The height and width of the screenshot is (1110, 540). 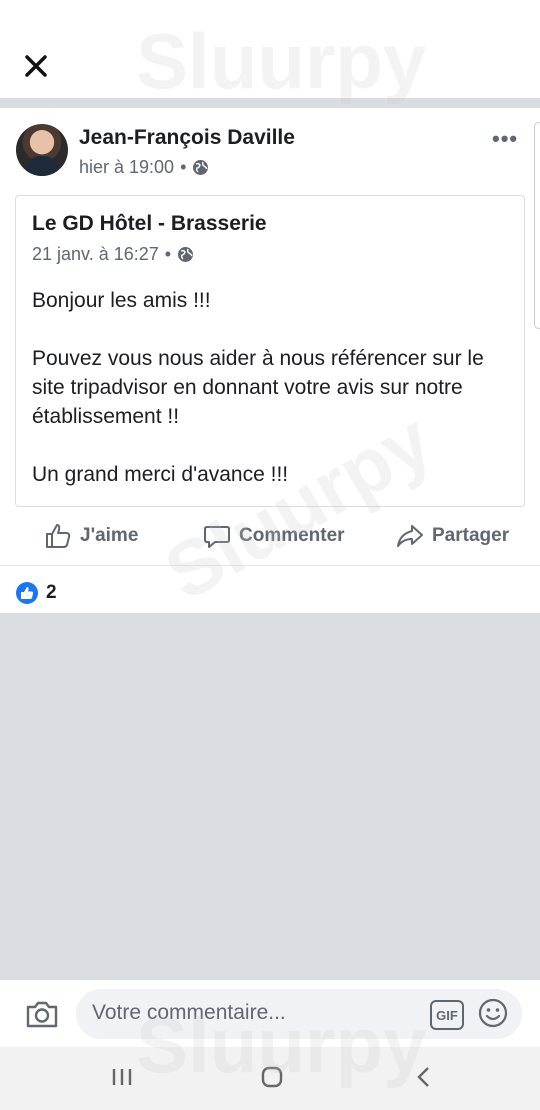 I want to click on post-actions: J'aime Commenter Partager, so click(x=270, y=537).